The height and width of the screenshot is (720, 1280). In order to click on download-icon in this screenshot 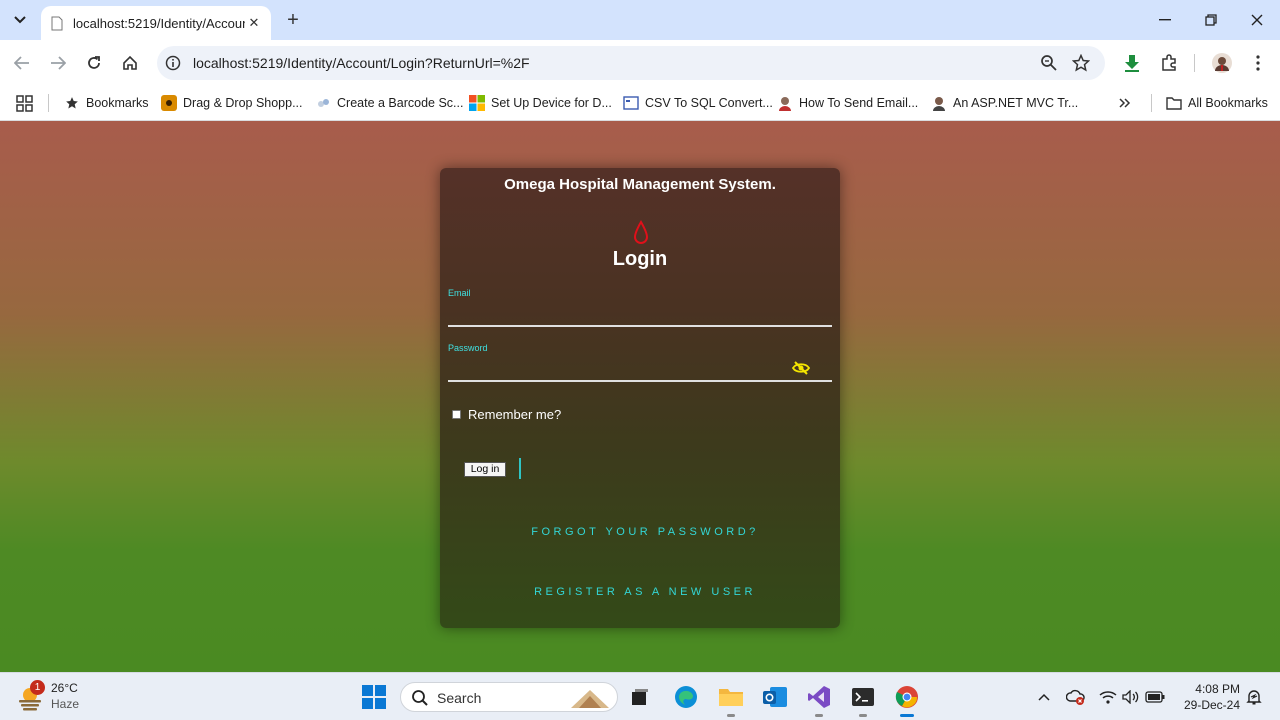, I will do `click(1132, 63)`.